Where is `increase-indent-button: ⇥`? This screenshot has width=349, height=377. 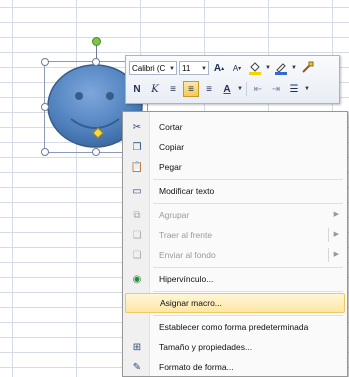 increase-indent-button: ⇥ is located at coordinates (276, 89).